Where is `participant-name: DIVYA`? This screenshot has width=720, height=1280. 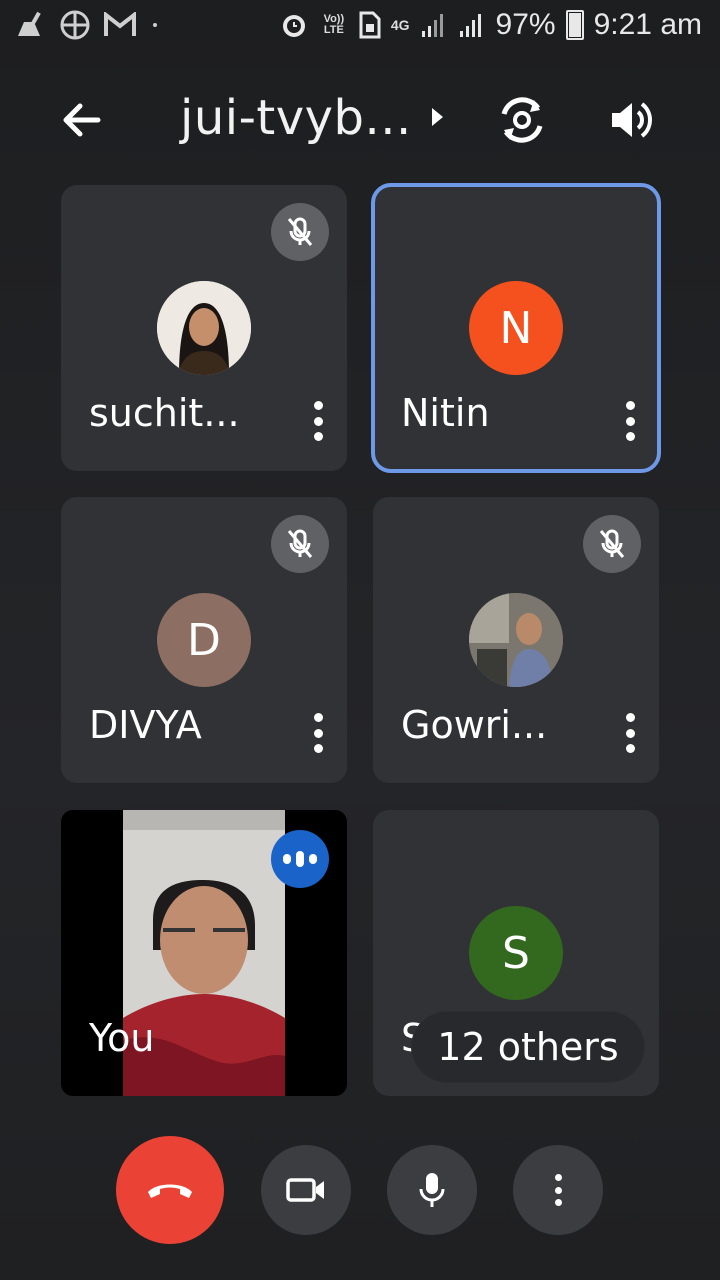 participant-name: DIVYA is located at coordinates (145, 725).